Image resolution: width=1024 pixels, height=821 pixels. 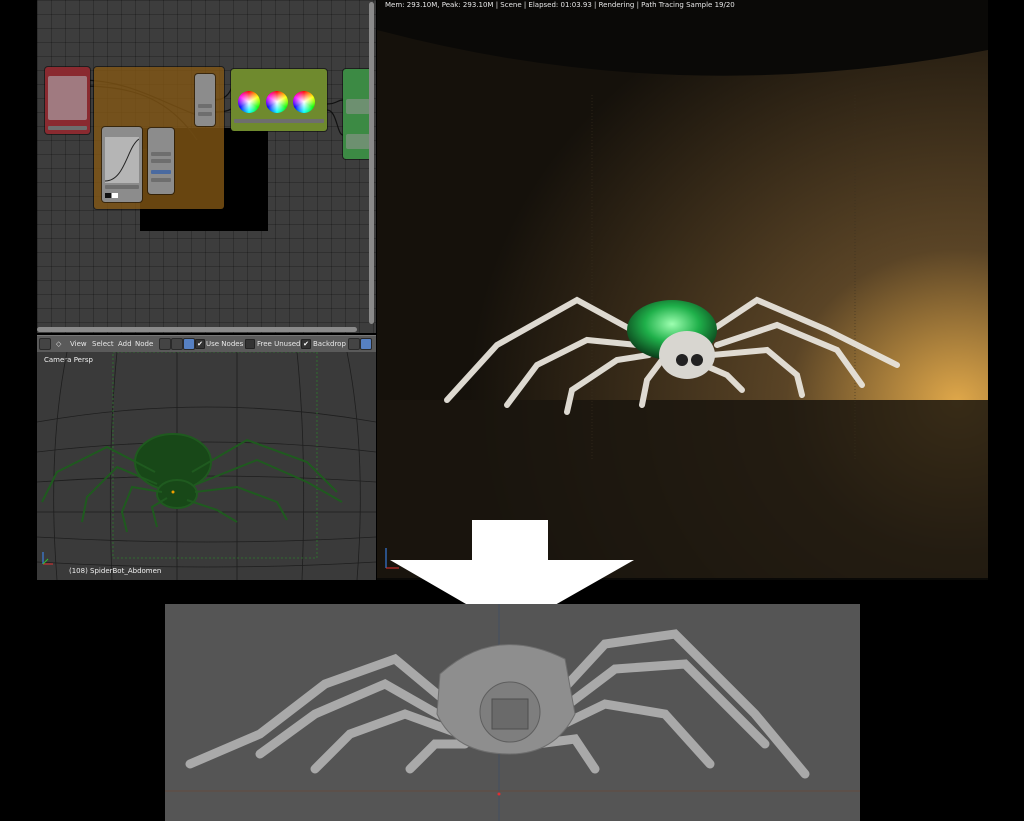 I want to click on rgb-curves-node, so click(x=122, y=164).